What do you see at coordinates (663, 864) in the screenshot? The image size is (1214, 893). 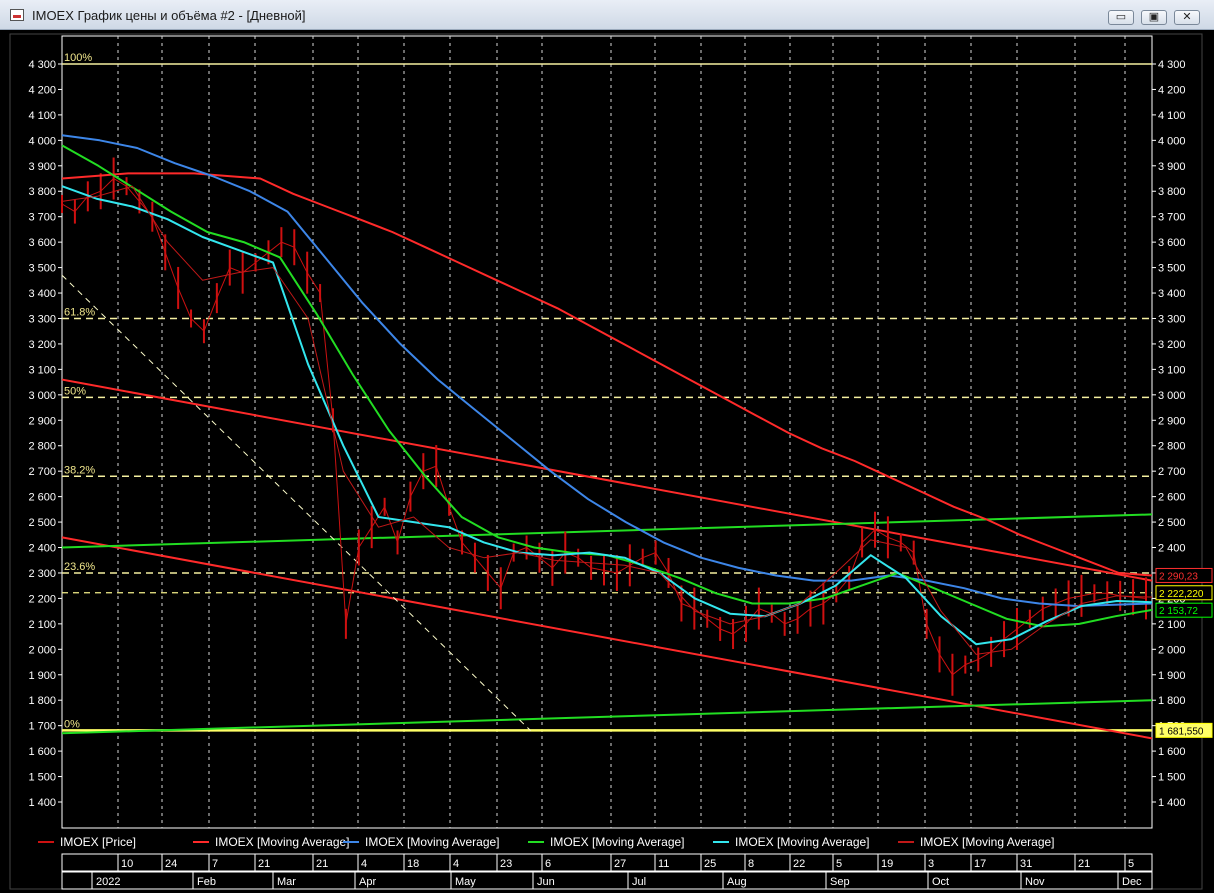 I see `x-day-label: 11` at bounding box center [663, 864].